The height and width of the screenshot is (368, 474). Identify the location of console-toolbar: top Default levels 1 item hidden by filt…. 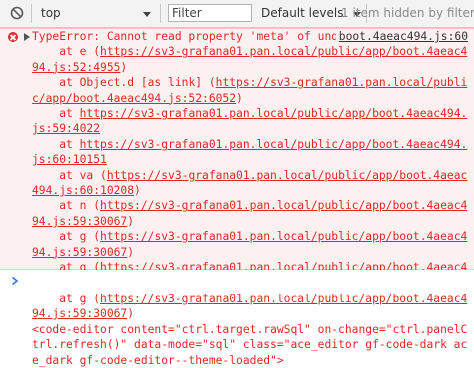
(237, 14).